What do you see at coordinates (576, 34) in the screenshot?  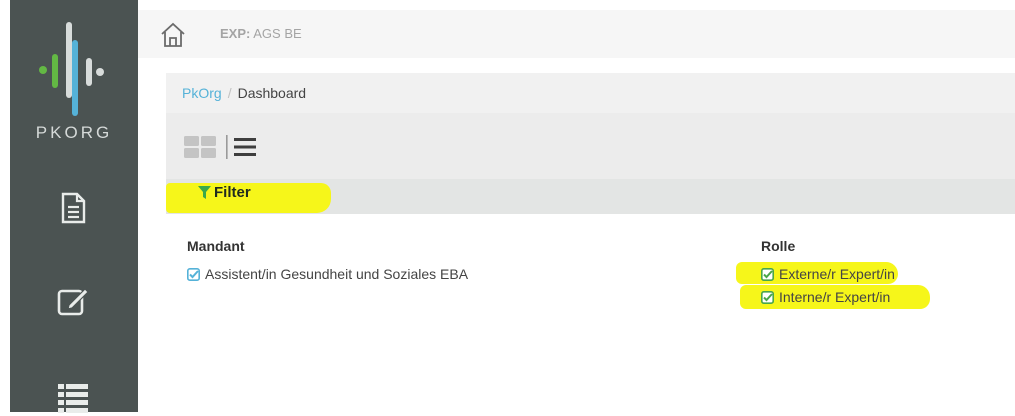 I see `top-bar: EXP: AGS BE` at bounding box center [576, 34].